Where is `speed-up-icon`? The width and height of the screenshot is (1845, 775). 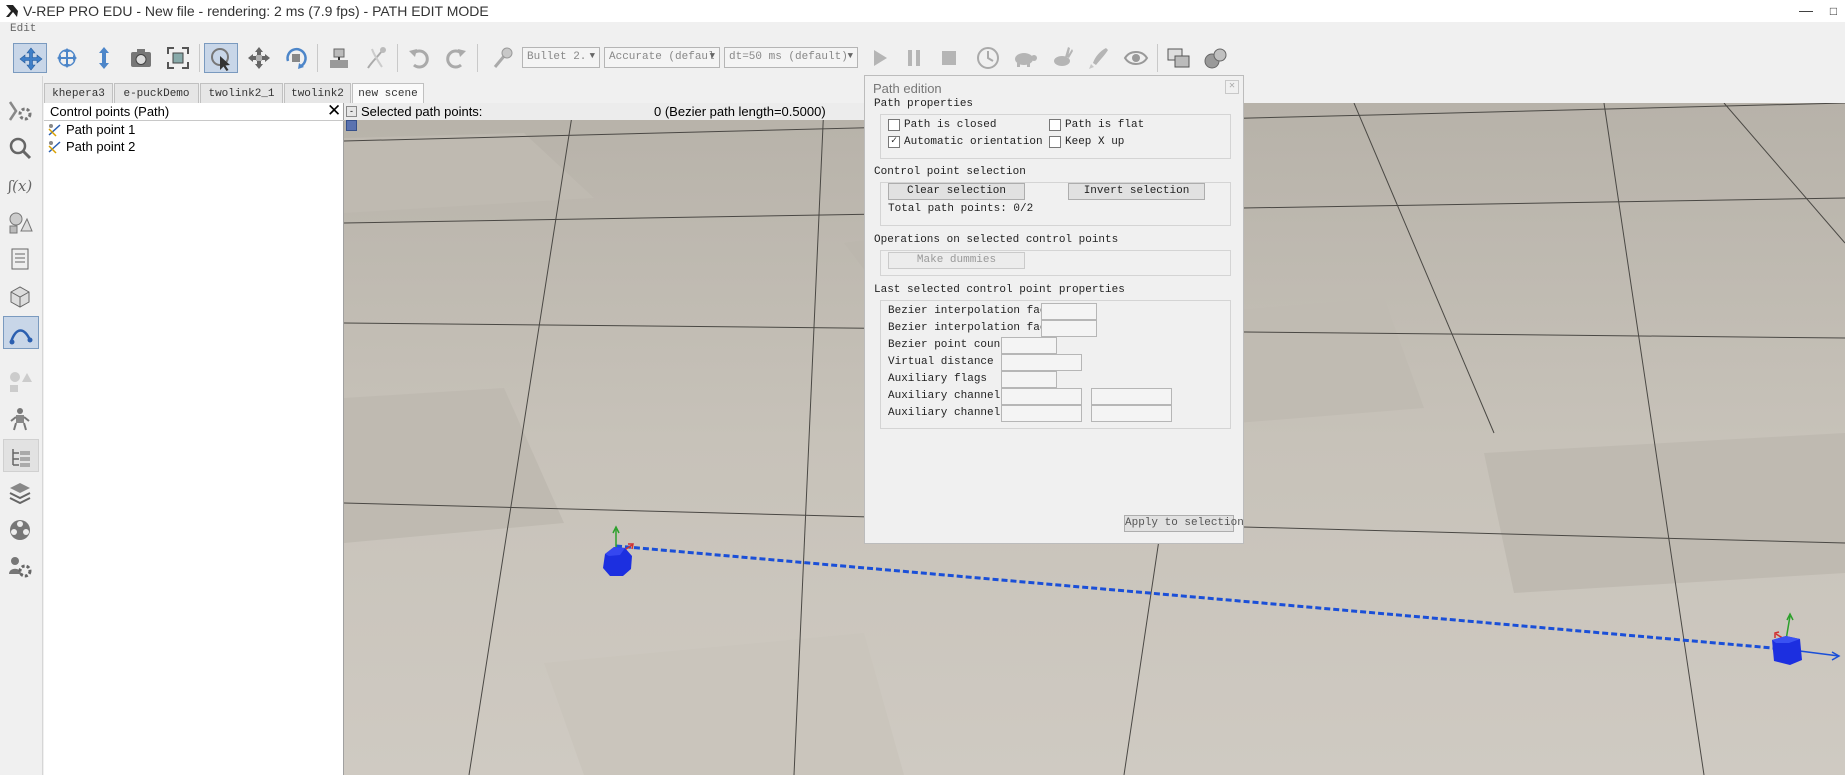 speed-up-icon is located at coordinates (1062, 58).